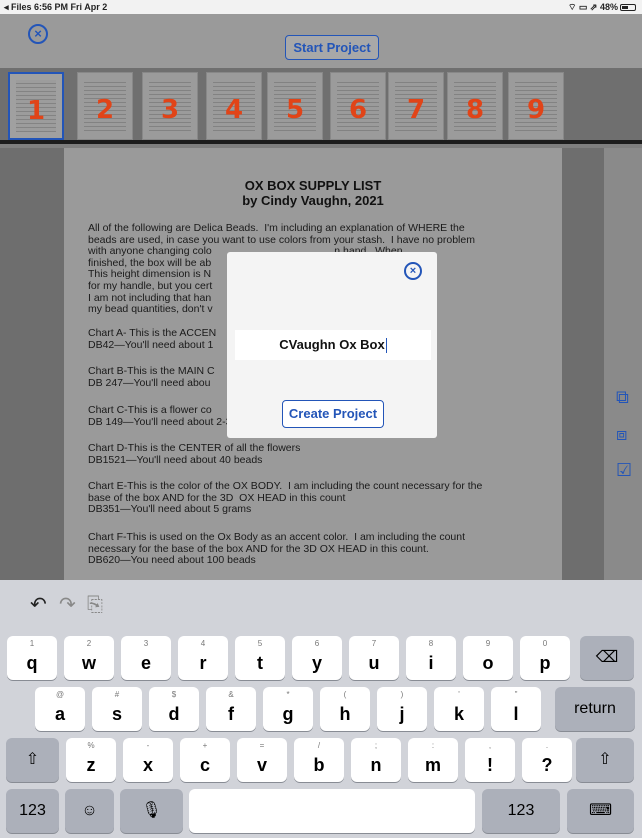  What do you see at coordinates (402, 709) in the screenshot?
I see `key-j: ) j` at bounding box center [402, 709].